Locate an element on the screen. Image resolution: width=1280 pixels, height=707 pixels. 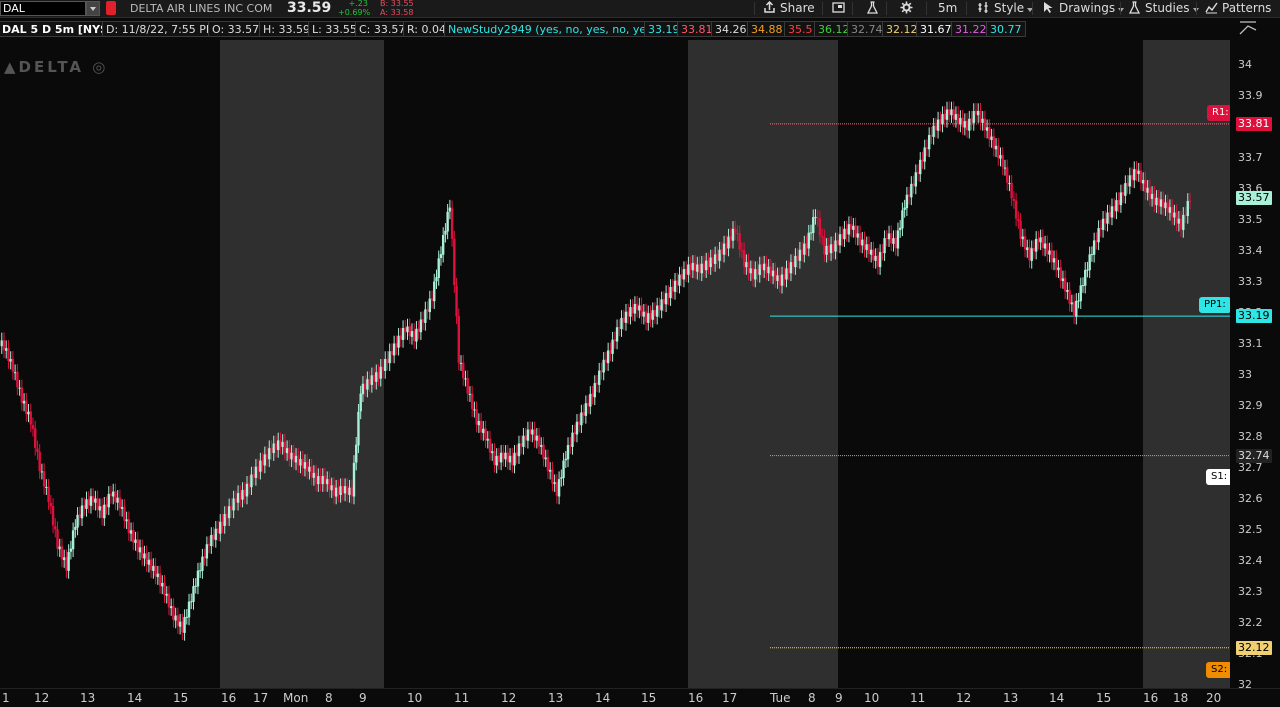
company-name: DELTA AIR LINES INC COM is located at coordinates (201, 8).